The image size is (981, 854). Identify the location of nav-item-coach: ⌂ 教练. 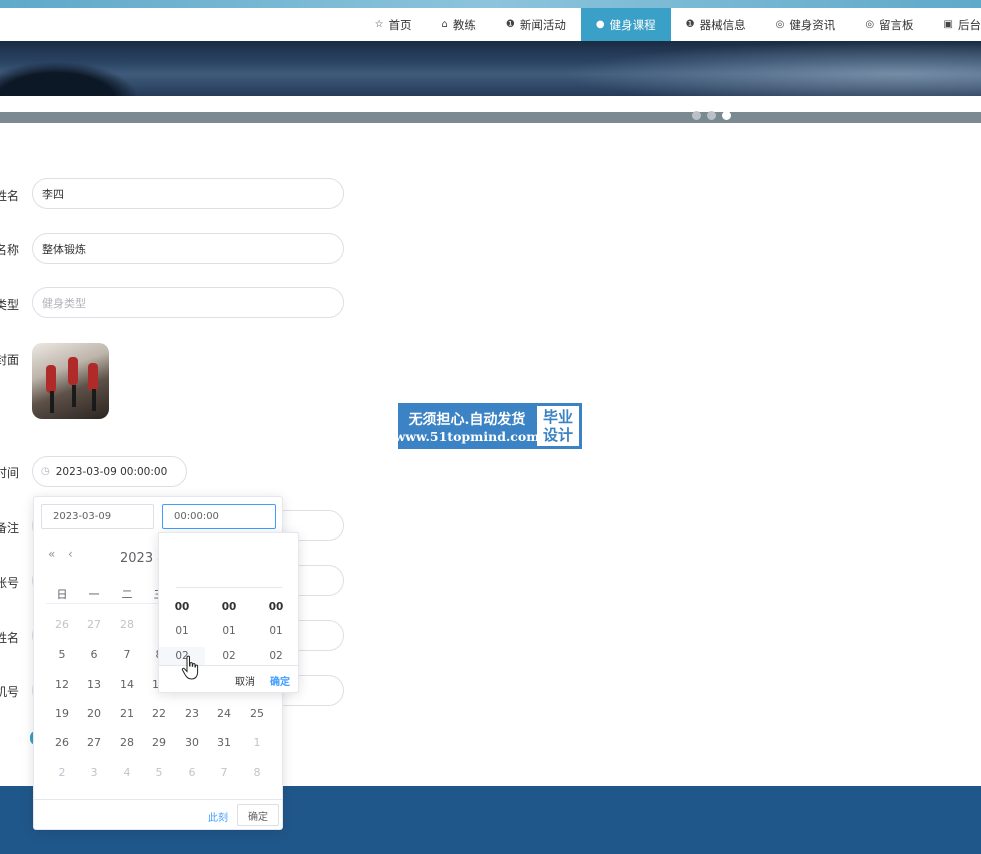
(459, 24).